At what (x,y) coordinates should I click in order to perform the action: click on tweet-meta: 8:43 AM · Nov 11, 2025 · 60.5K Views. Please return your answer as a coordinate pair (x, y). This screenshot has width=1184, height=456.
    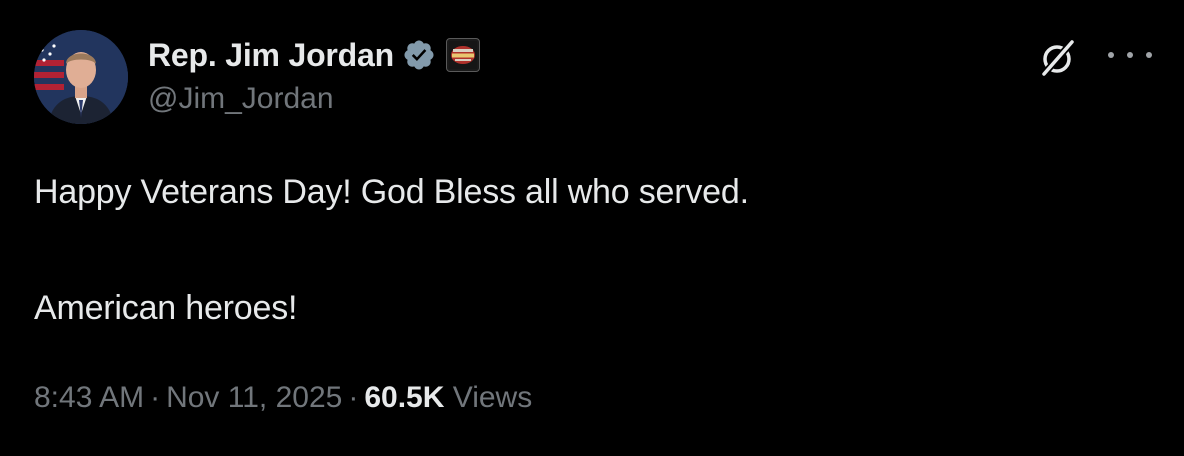
    Looking at the image, I should click on (283, 398).